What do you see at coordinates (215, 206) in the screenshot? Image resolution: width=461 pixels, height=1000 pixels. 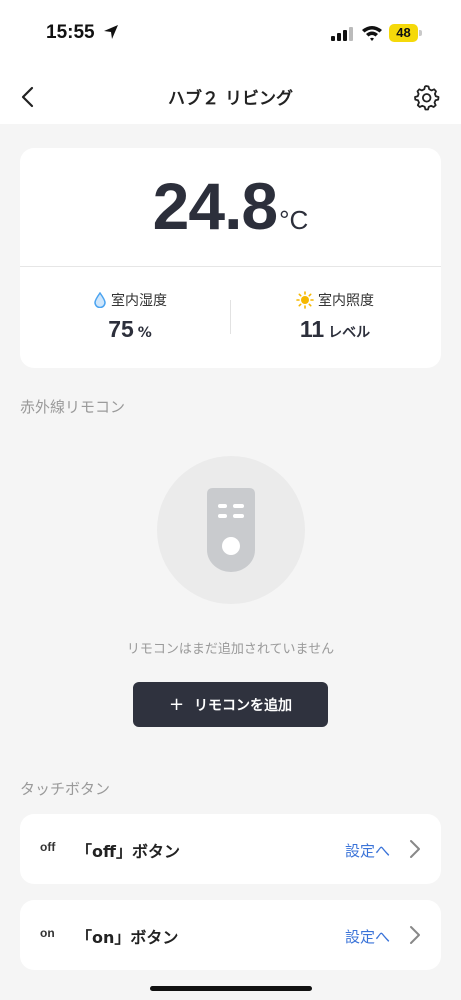 I see `temperature-value: 24.8` at bounding box center [215, 206].